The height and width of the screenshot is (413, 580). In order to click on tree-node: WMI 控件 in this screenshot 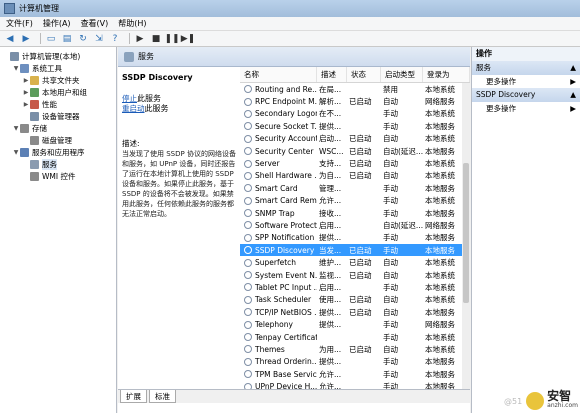, I will do `click(58, 176)`.